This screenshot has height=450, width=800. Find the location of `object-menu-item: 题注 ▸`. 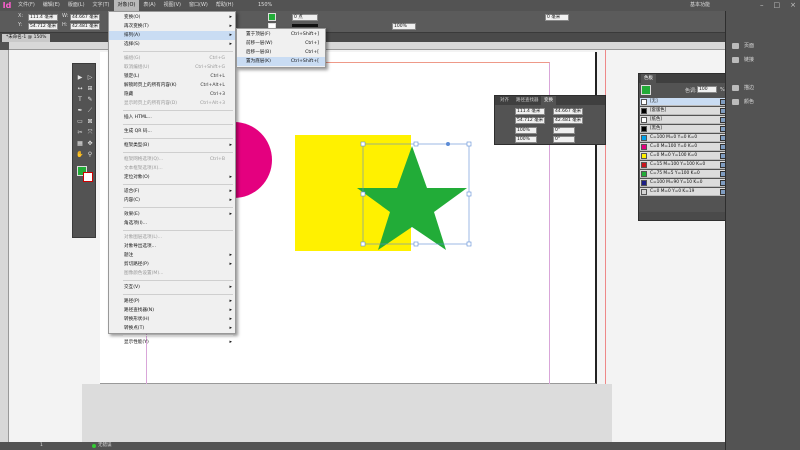

object-menu-item: 题注 ▸ is located at coordinates (172, 255).